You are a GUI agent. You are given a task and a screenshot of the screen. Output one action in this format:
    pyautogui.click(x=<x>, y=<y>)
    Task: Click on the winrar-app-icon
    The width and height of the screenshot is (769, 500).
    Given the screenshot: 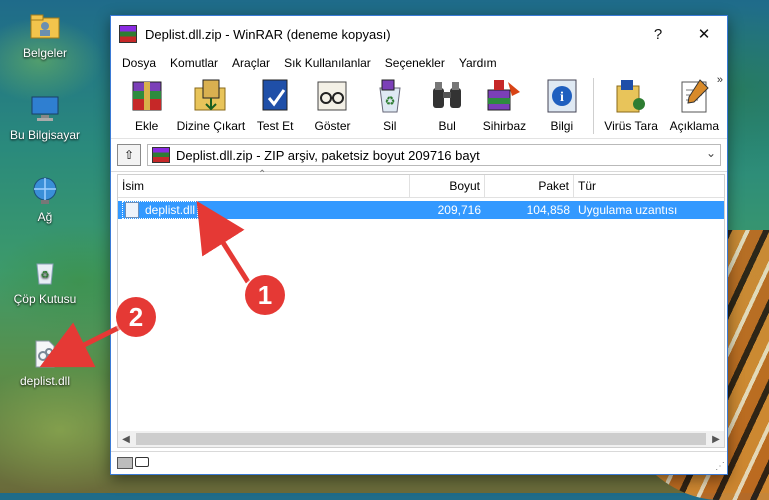 What is the action you would take?
    pyautogui.click(x=128, y=34)
    